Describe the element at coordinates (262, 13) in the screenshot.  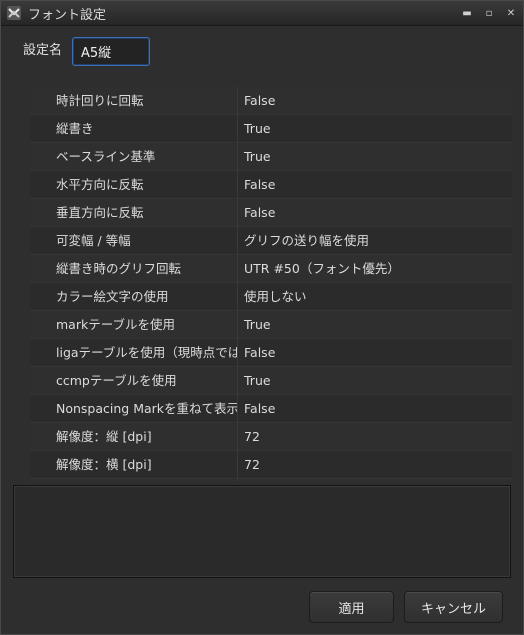
I see `title-bar: フォント設定 ▬ ▫ ✕` at that location.